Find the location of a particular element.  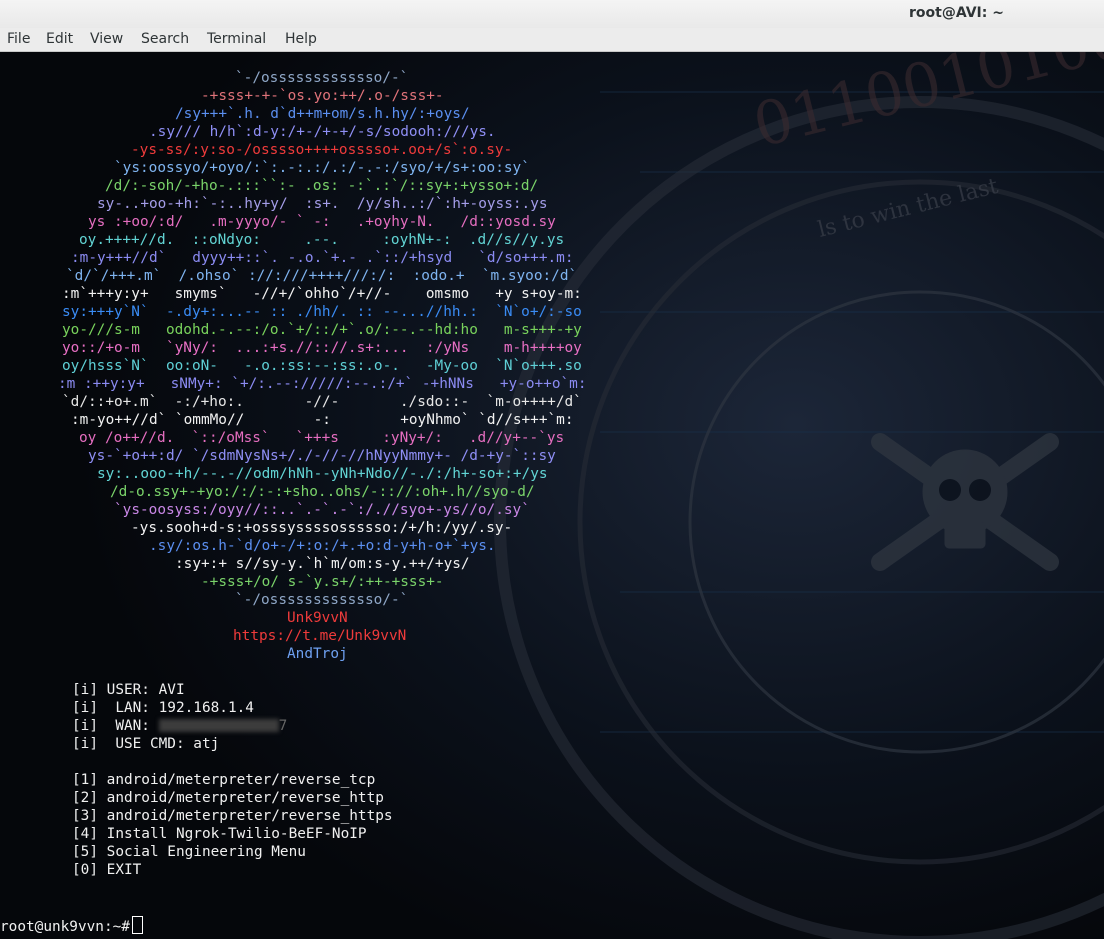

menu-option-3: [3] android/meterpreter/reverse_https is located at coordinates (232, 816).